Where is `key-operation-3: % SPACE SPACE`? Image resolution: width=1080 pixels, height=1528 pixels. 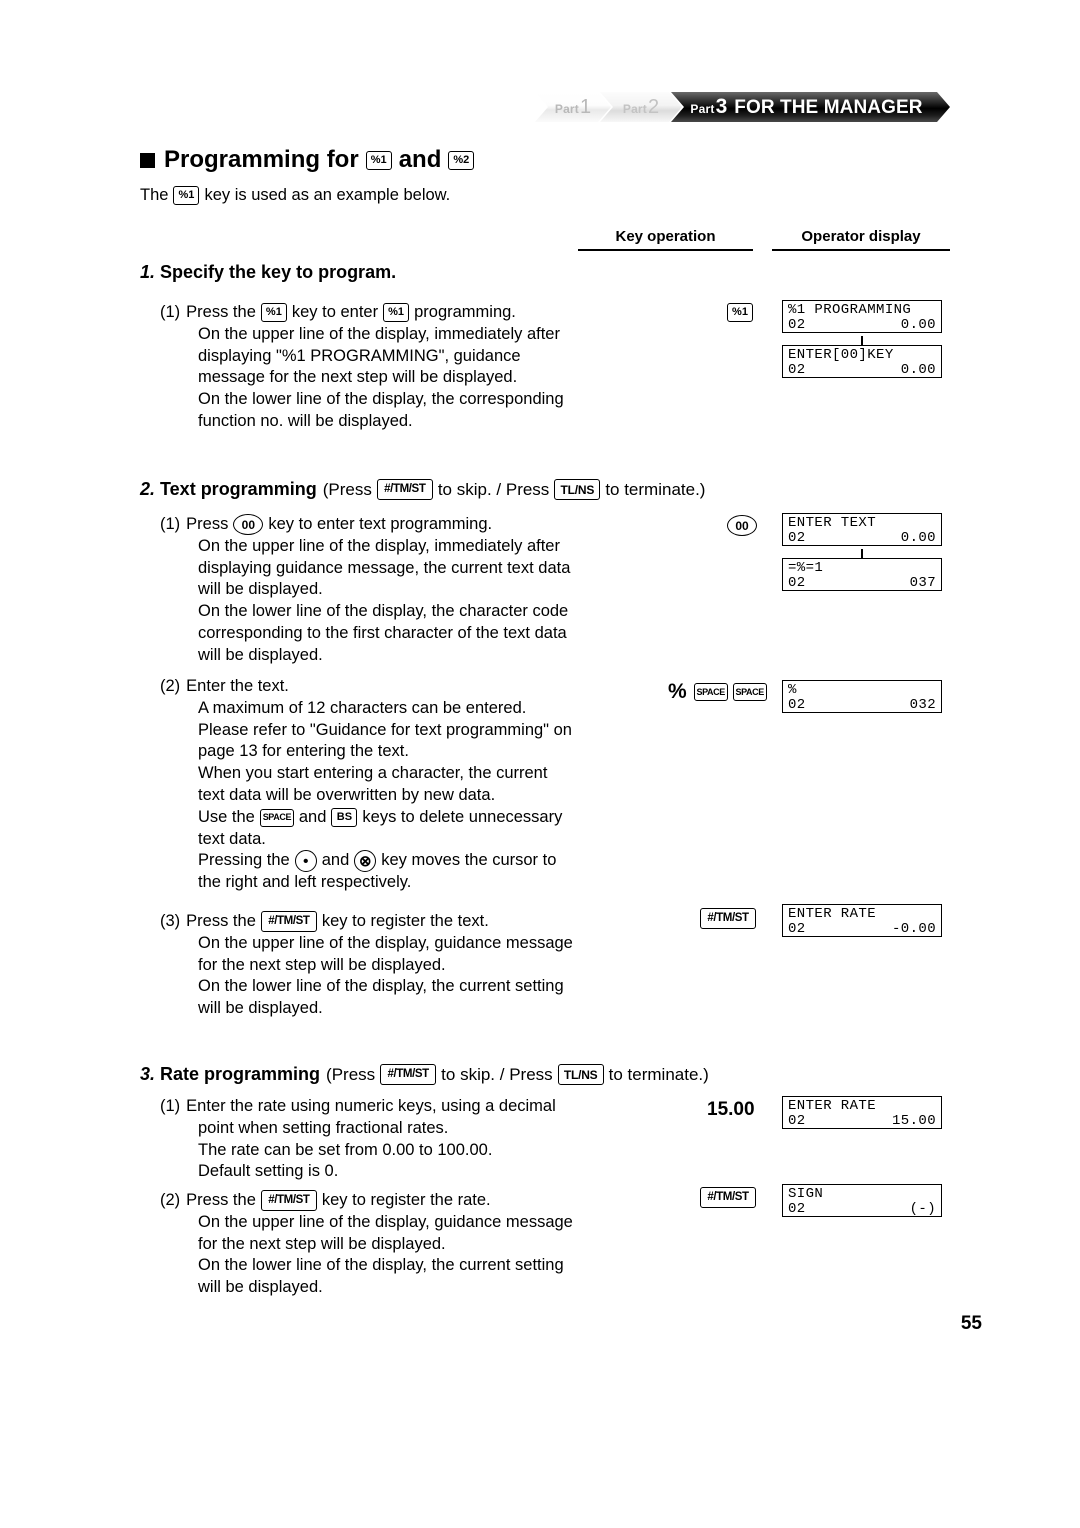 key-operation-3: % SPACE SPACE is located at coordinates (720, 692).